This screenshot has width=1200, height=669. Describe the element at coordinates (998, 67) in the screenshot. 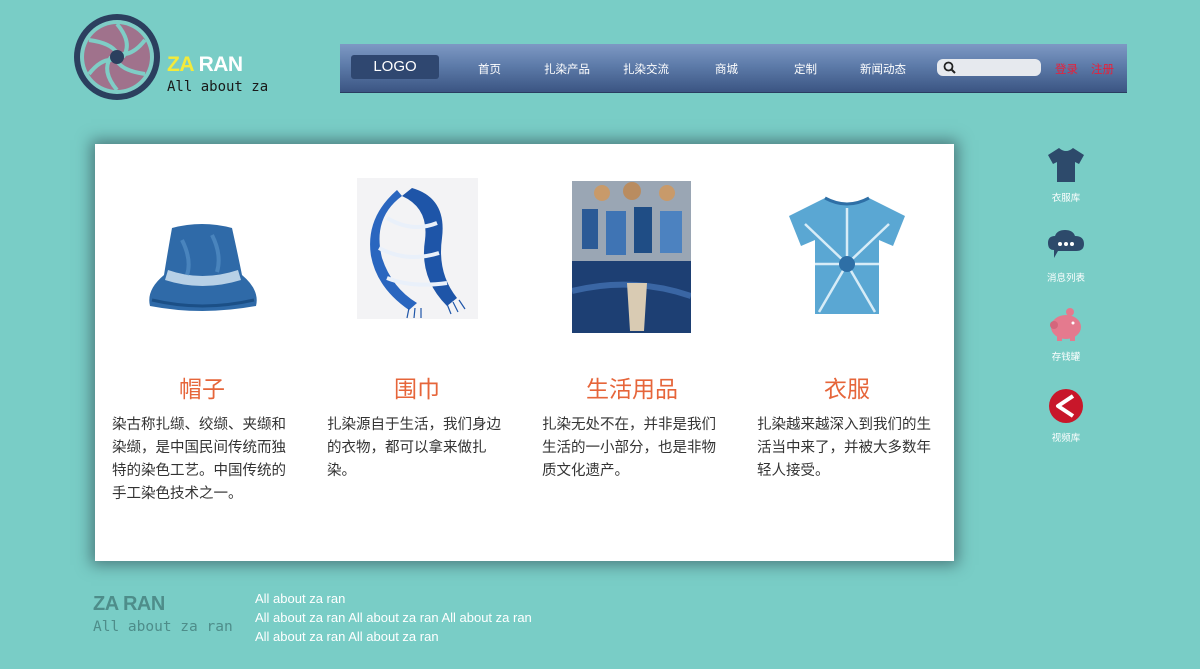

I see `search-input` at that location.